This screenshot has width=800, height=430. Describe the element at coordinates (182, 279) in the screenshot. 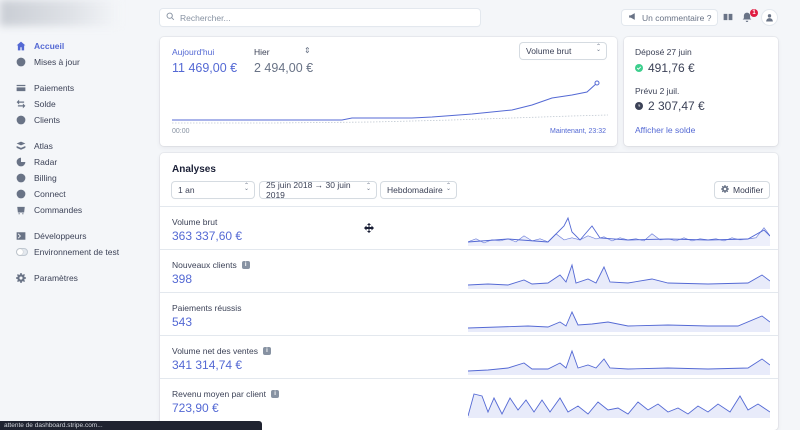

I see `metric-value: 398` at that location.